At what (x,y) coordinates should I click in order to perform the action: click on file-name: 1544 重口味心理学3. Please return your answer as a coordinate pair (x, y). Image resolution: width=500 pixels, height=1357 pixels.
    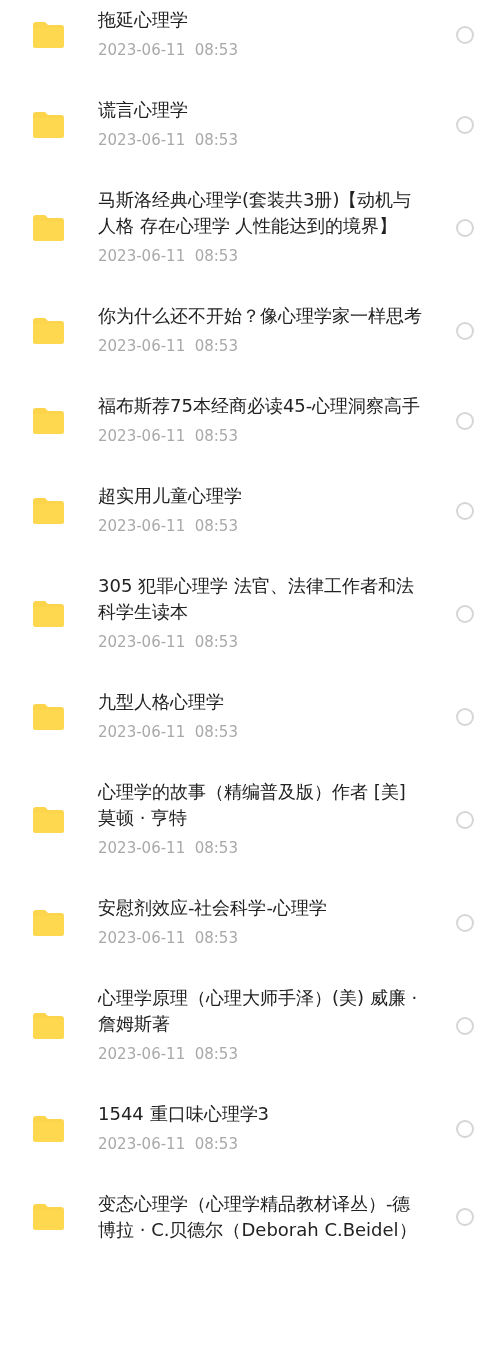
    Looking at the image, I should click on (263, 1114).